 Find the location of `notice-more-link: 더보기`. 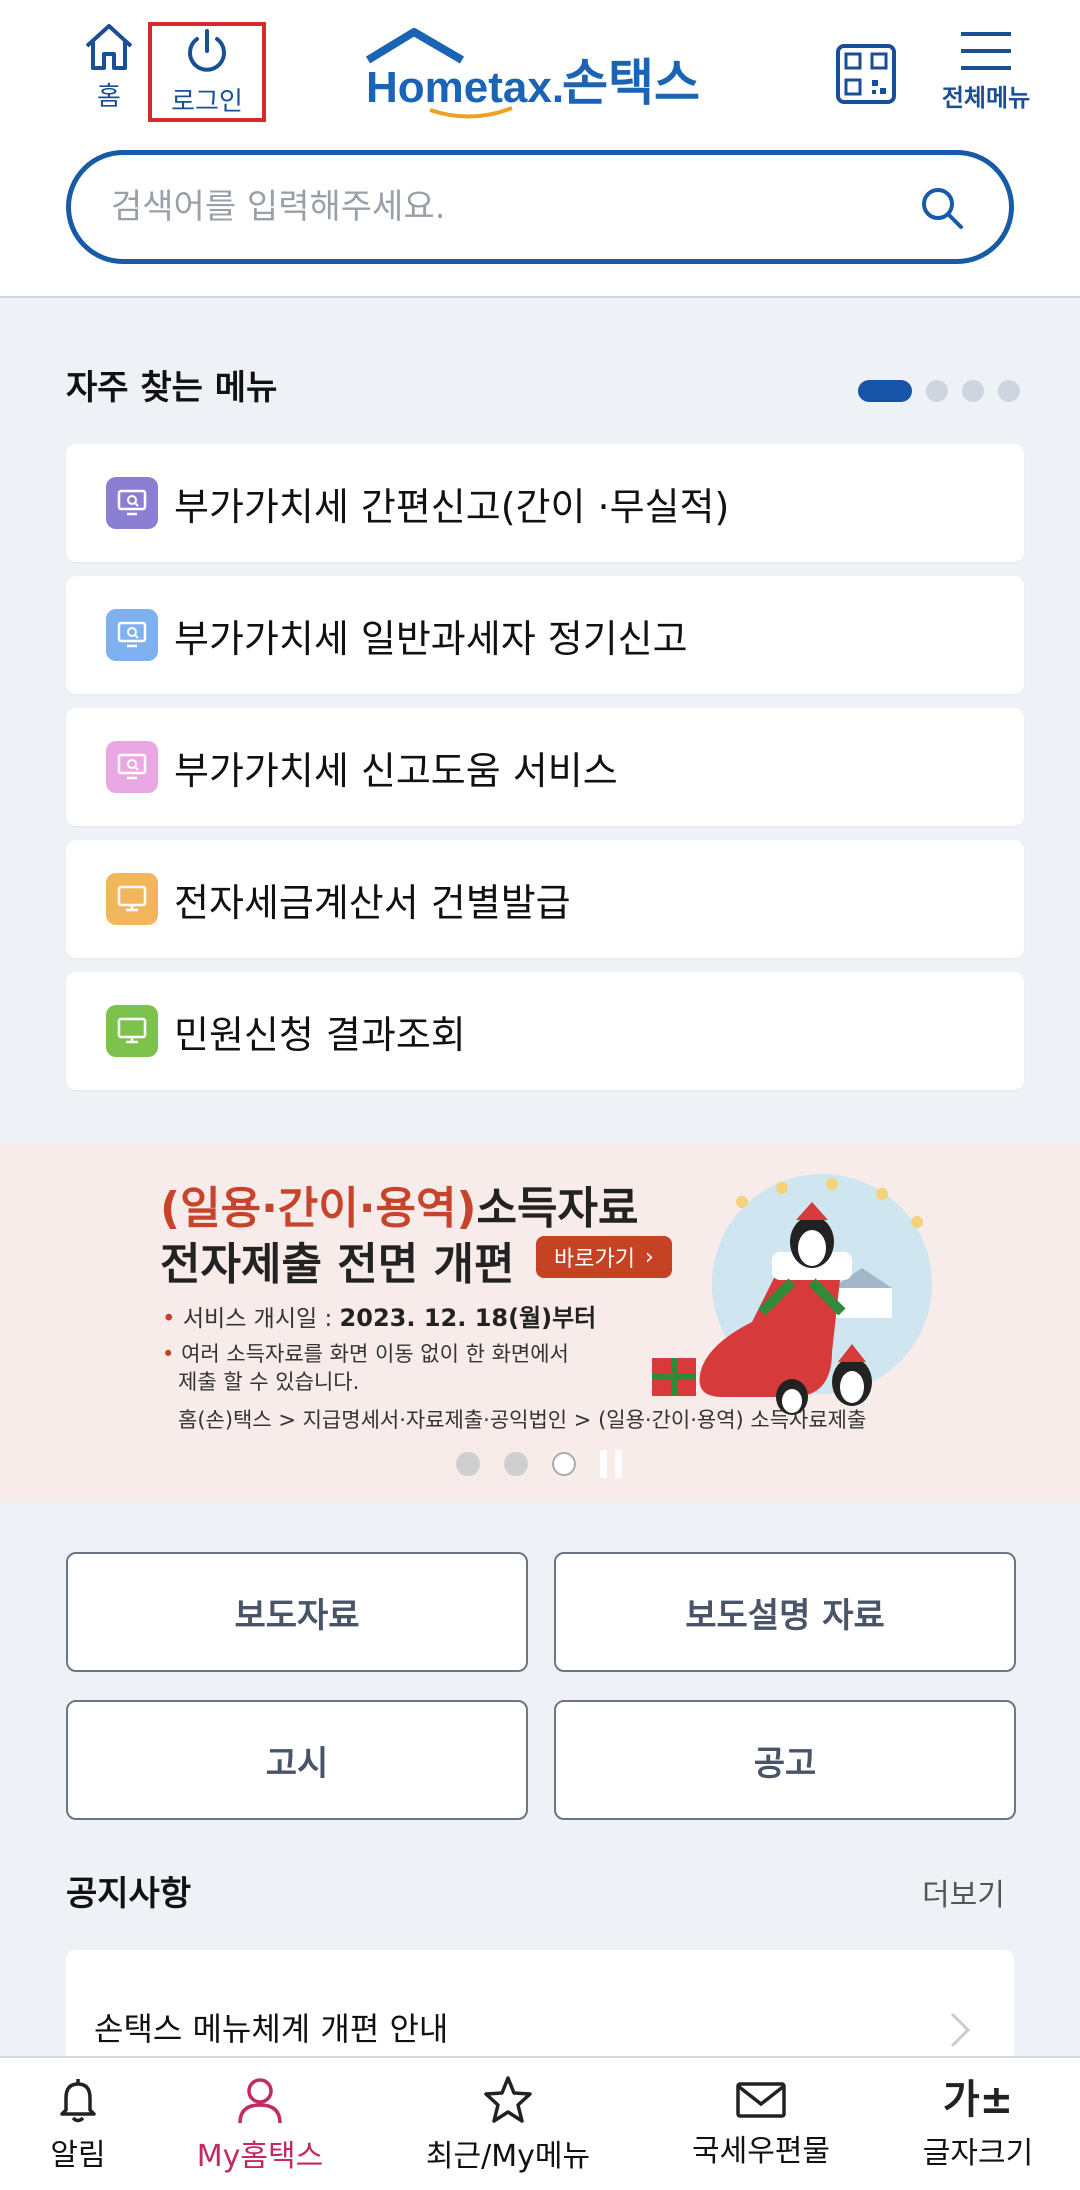

notice-more-link: 더보기 is located at coordinates (963, 1892).